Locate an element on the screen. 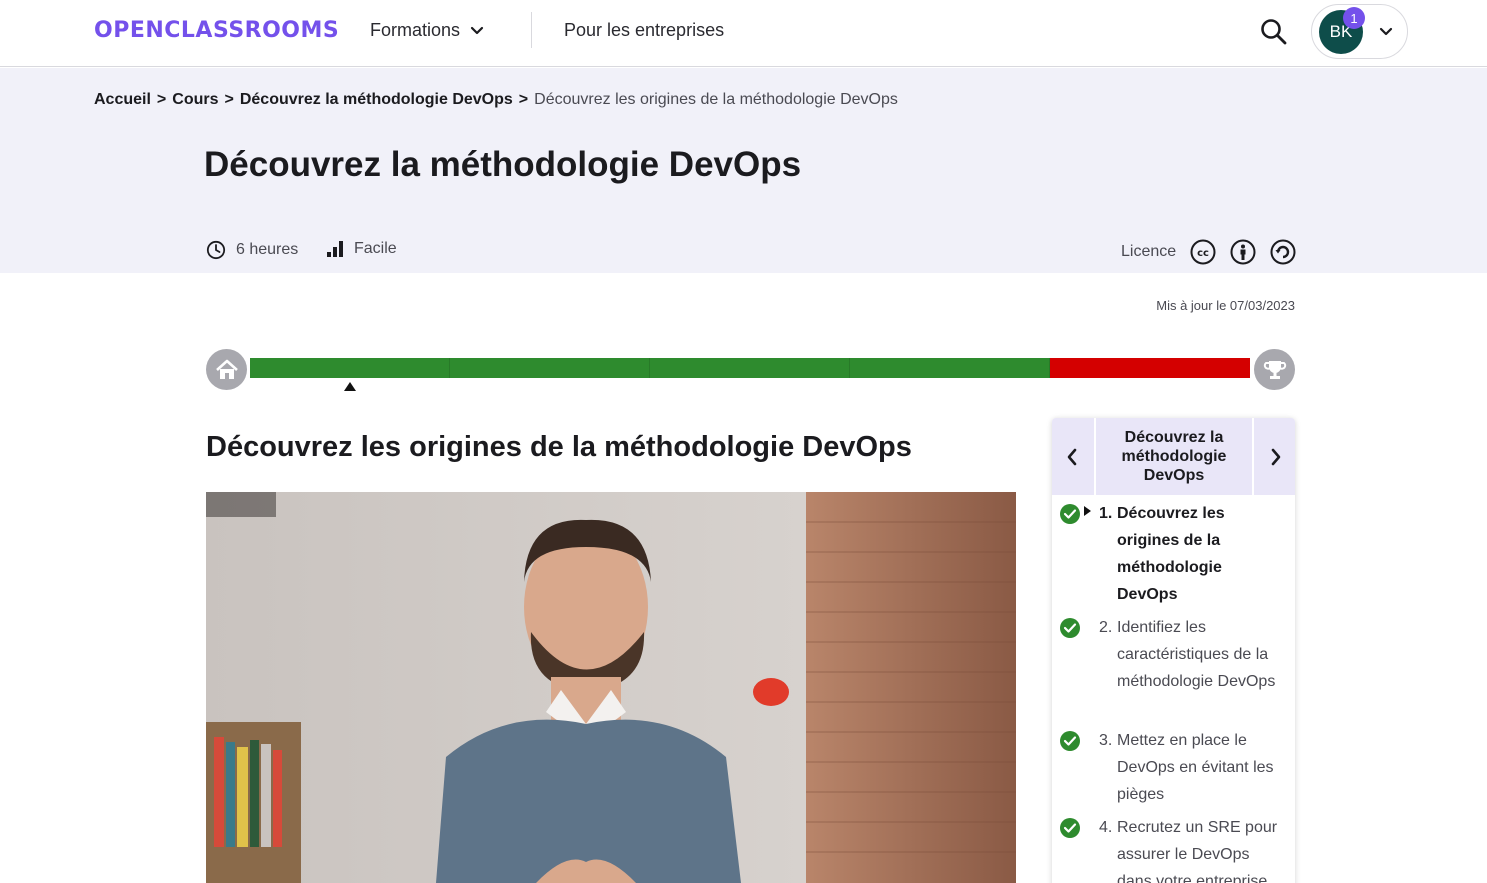 The height and width of the screenshot is (883, 1487). notification-badge: 1 is located at coordinates (1354, 18).